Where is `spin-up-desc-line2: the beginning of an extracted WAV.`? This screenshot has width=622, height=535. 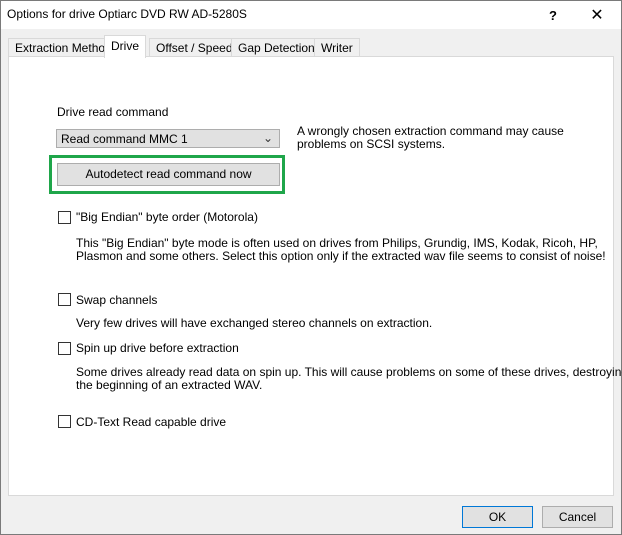
spin-up-desc-line2: the beginning of an extracted WAV. is located at coordinates (169, 385).